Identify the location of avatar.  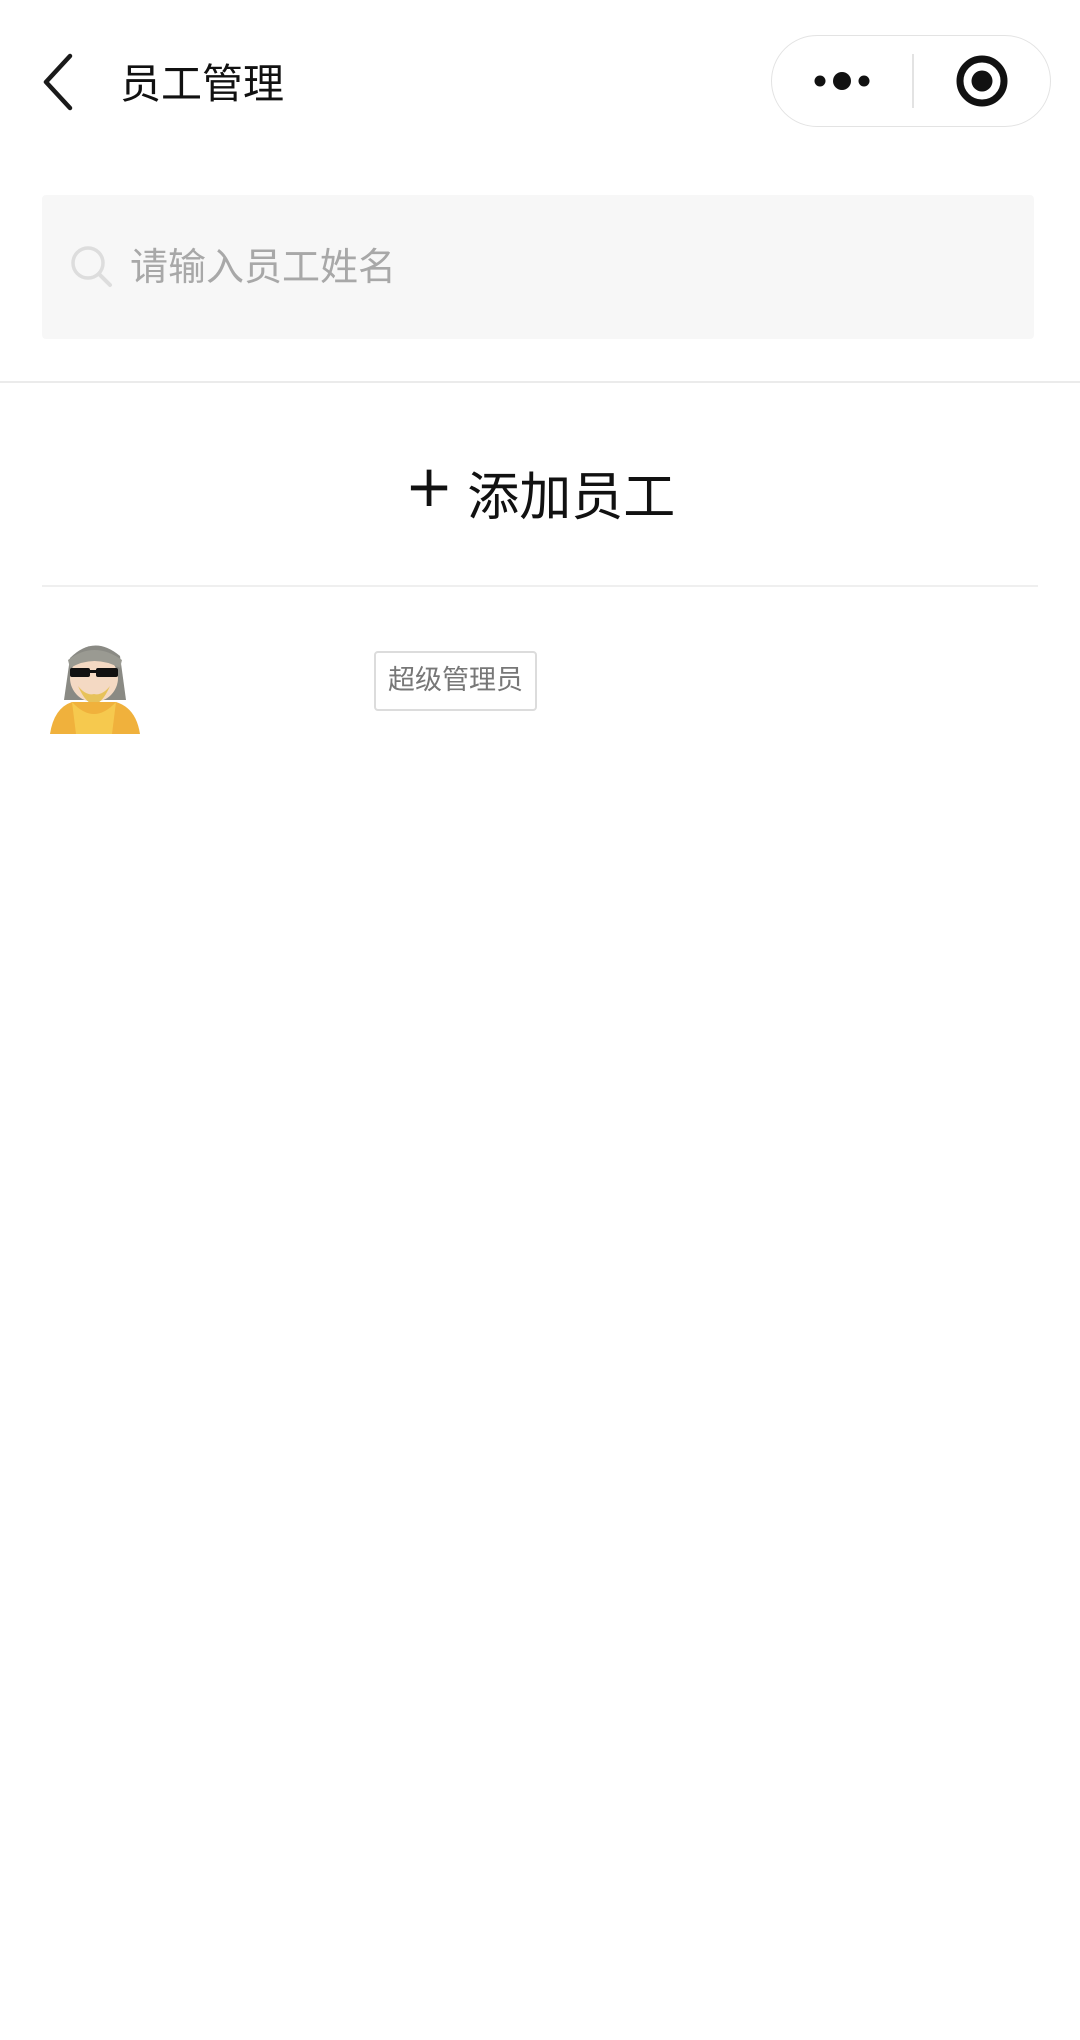
(94, 682).